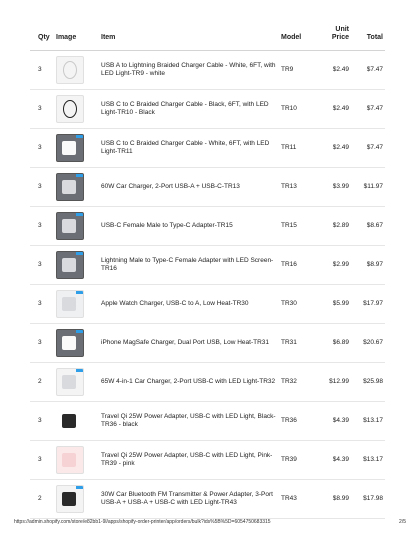  Describe the element at coordinates (297, 148) in the screenshot. I see `row-model: TR11` at that location.